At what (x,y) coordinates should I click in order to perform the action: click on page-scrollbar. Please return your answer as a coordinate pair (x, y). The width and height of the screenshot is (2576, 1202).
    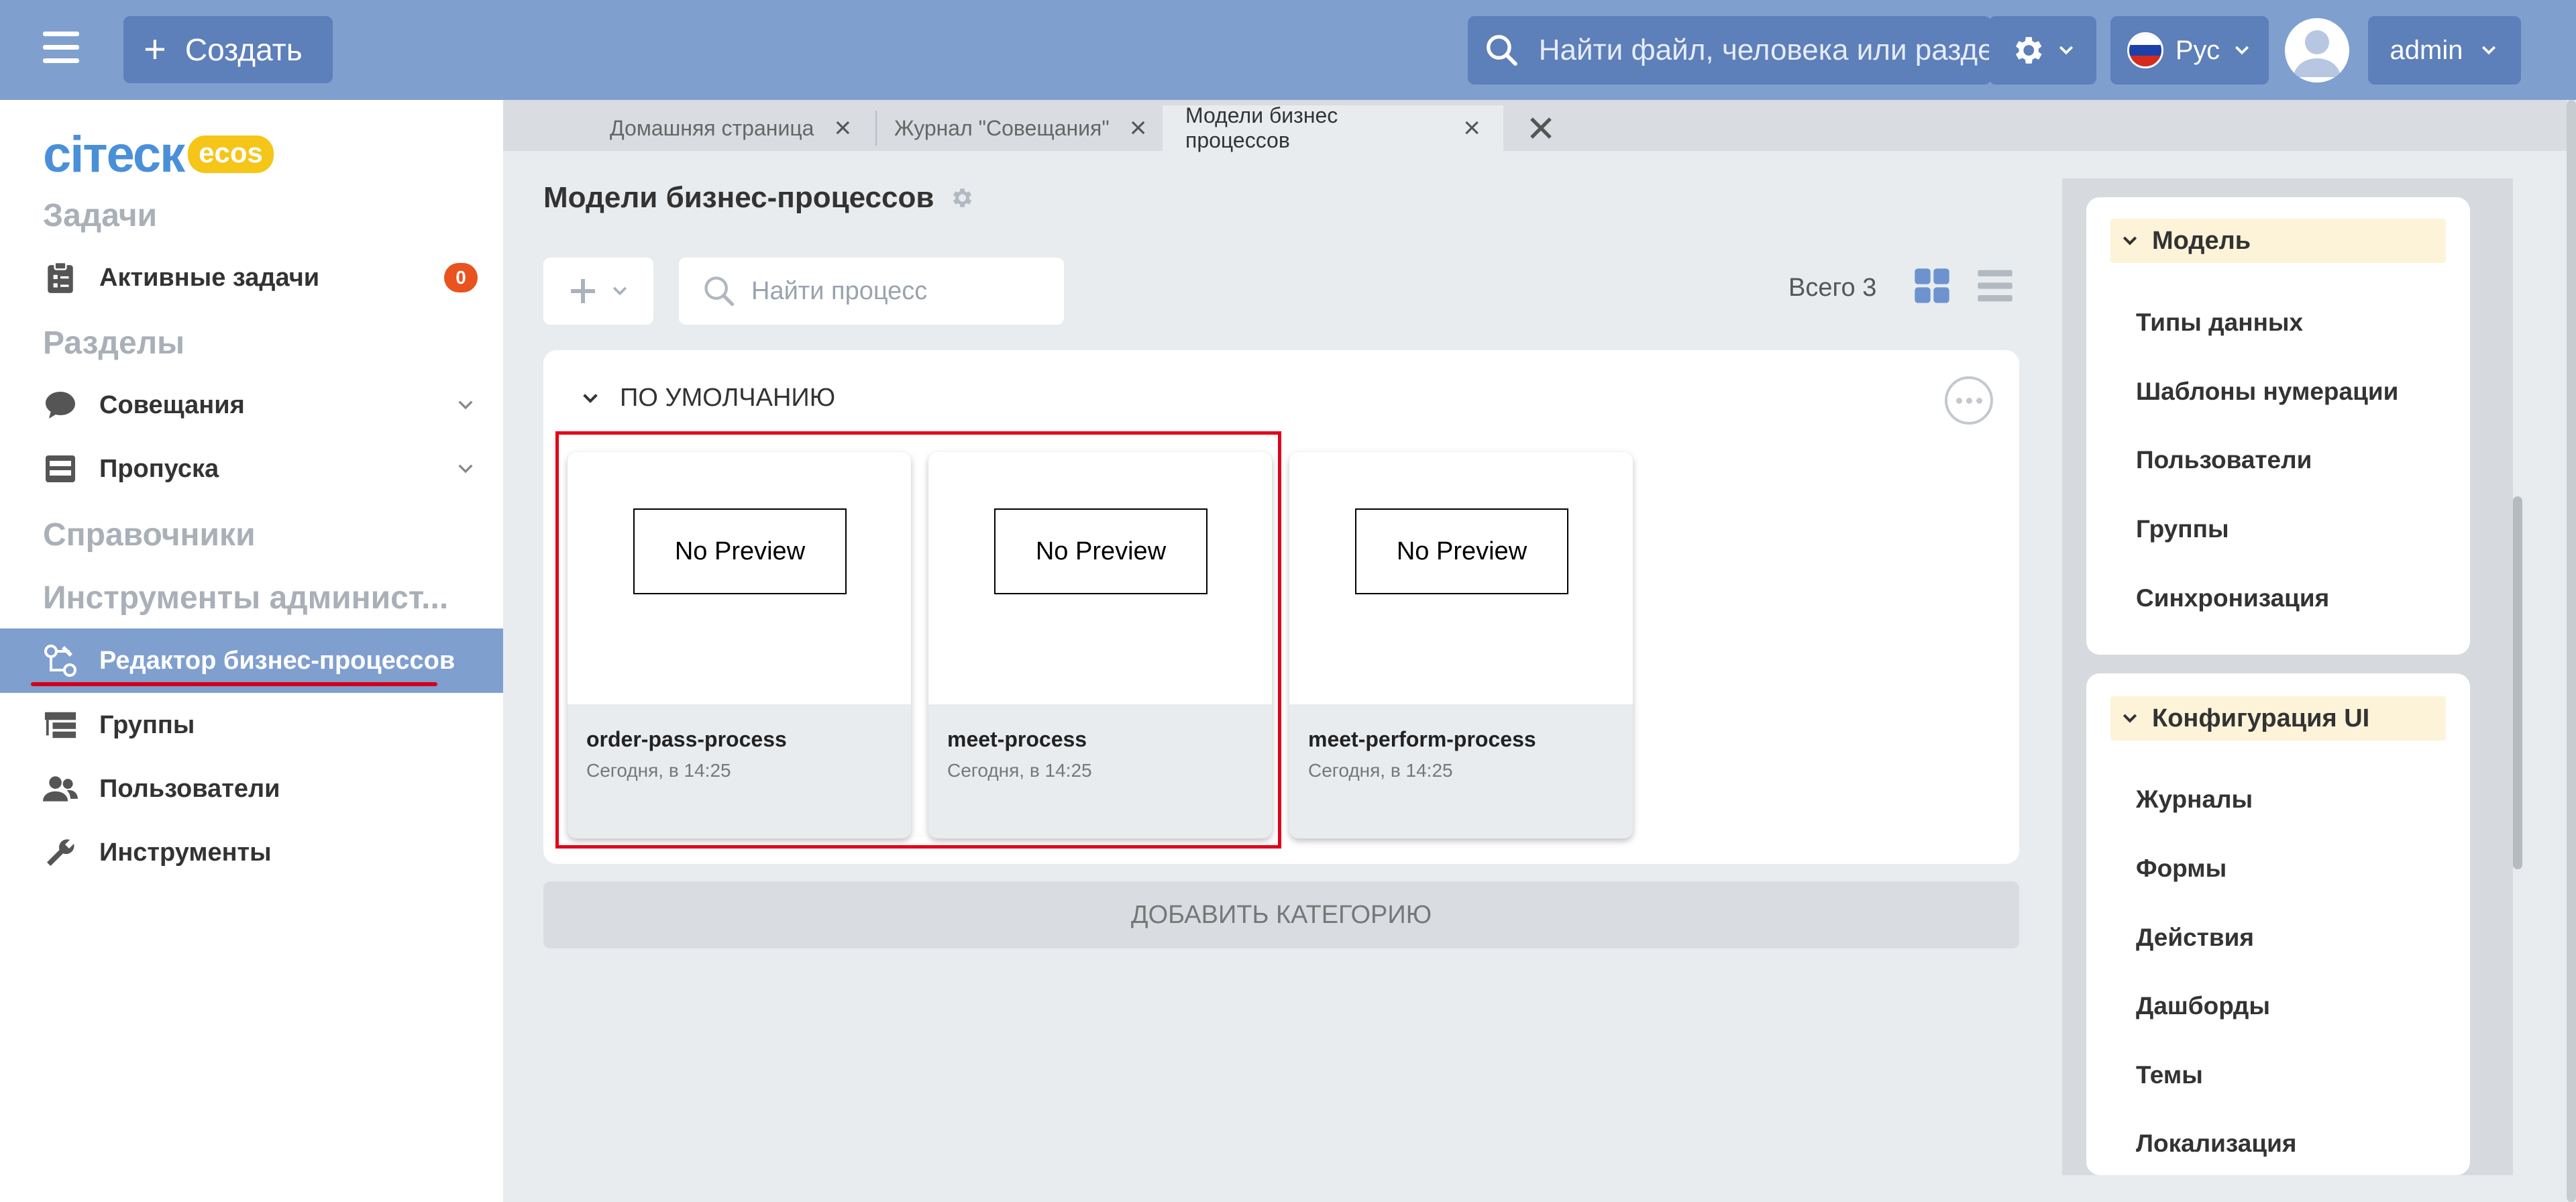
    Looking at the image, I should click on (2571, 651).